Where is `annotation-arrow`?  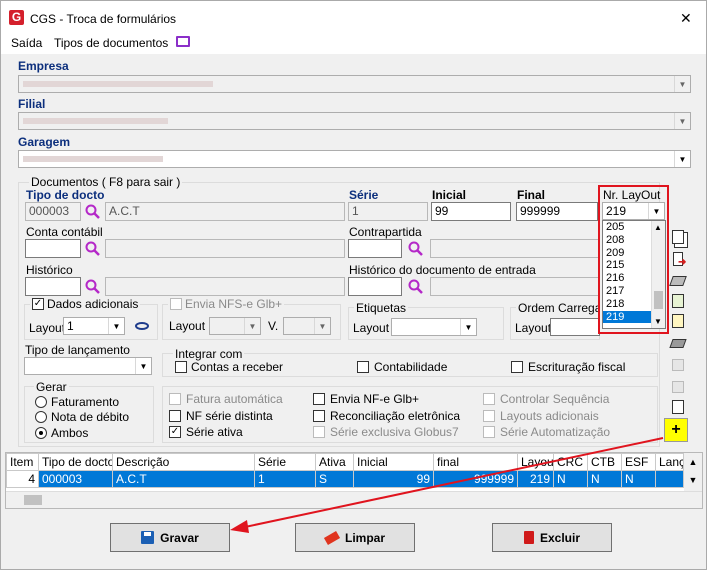
annotation-arrow is located at coordinates (447, 485).